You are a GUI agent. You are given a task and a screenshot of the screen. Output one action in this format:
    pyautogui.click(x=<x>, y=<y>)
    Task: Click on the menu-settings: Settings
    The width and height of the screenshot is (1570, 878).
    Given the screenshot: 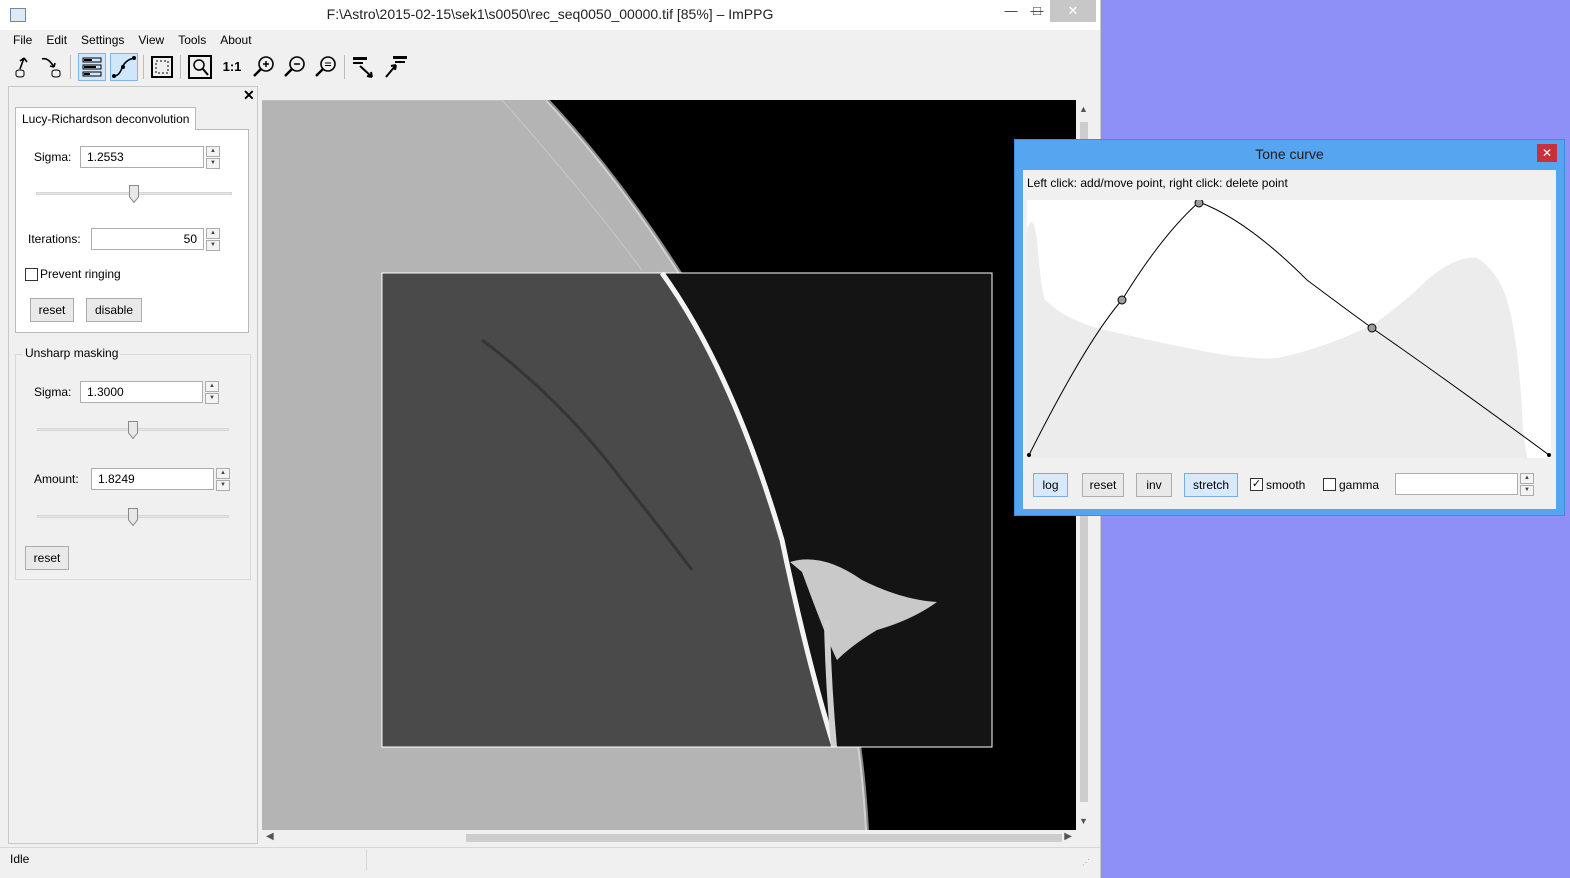 What is the action you would take?
    pyautogui.click(x=102, y=42)
    